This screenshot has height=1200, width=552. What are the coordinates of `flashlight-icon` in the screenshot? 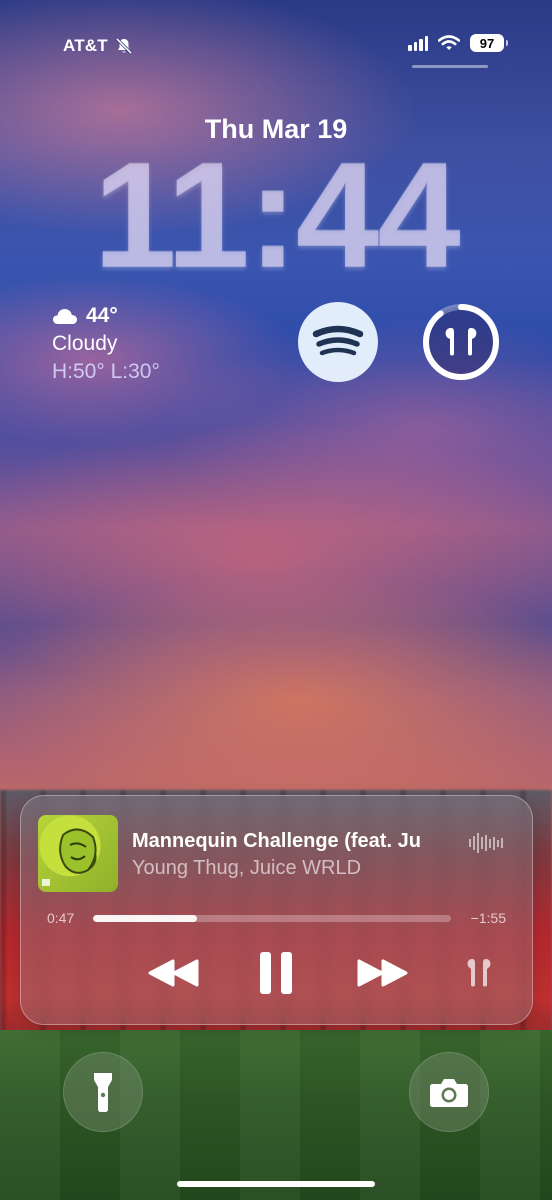 It's located at (103, 1092).